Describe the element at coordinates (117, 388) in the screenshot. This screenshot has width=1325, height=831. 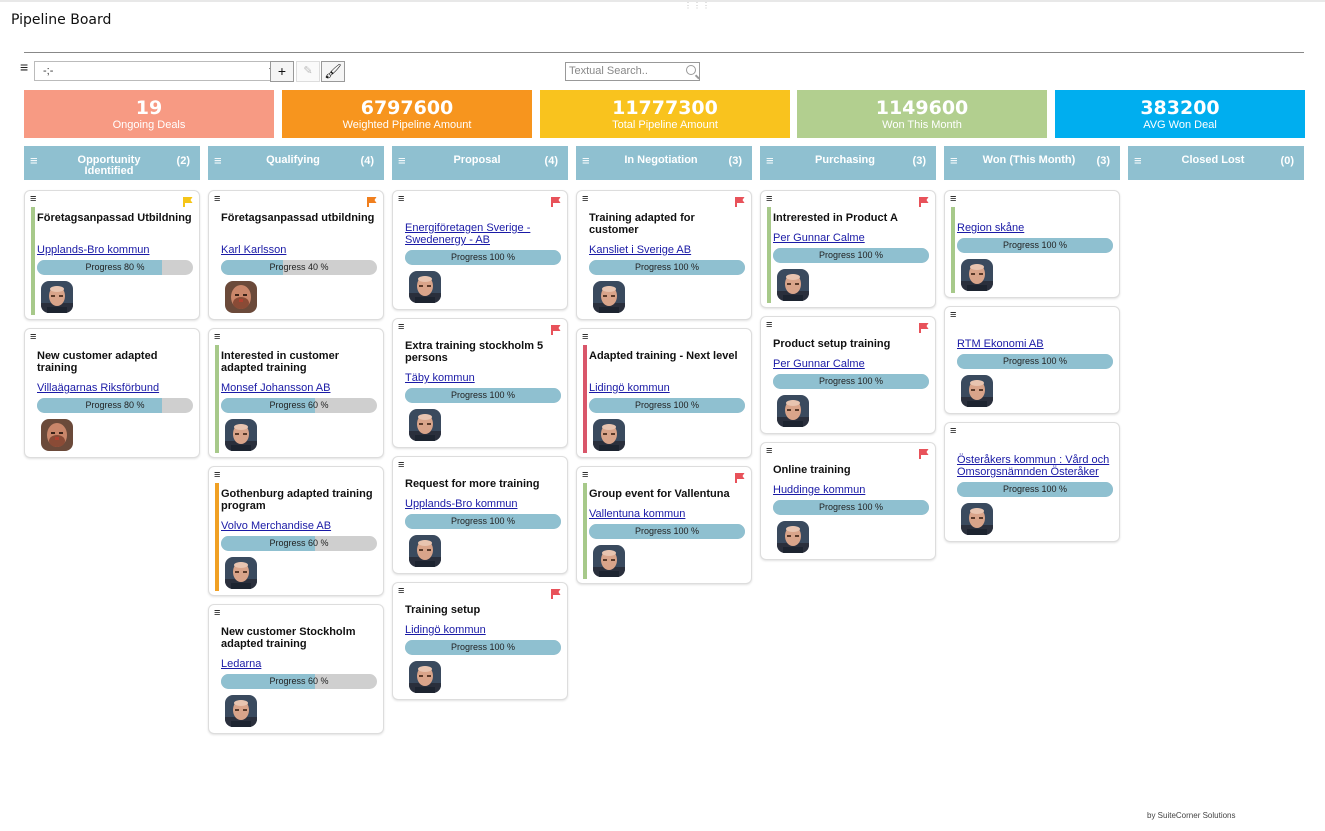
I see `customer-link: Villaägarnas Riksförbund` at that location.